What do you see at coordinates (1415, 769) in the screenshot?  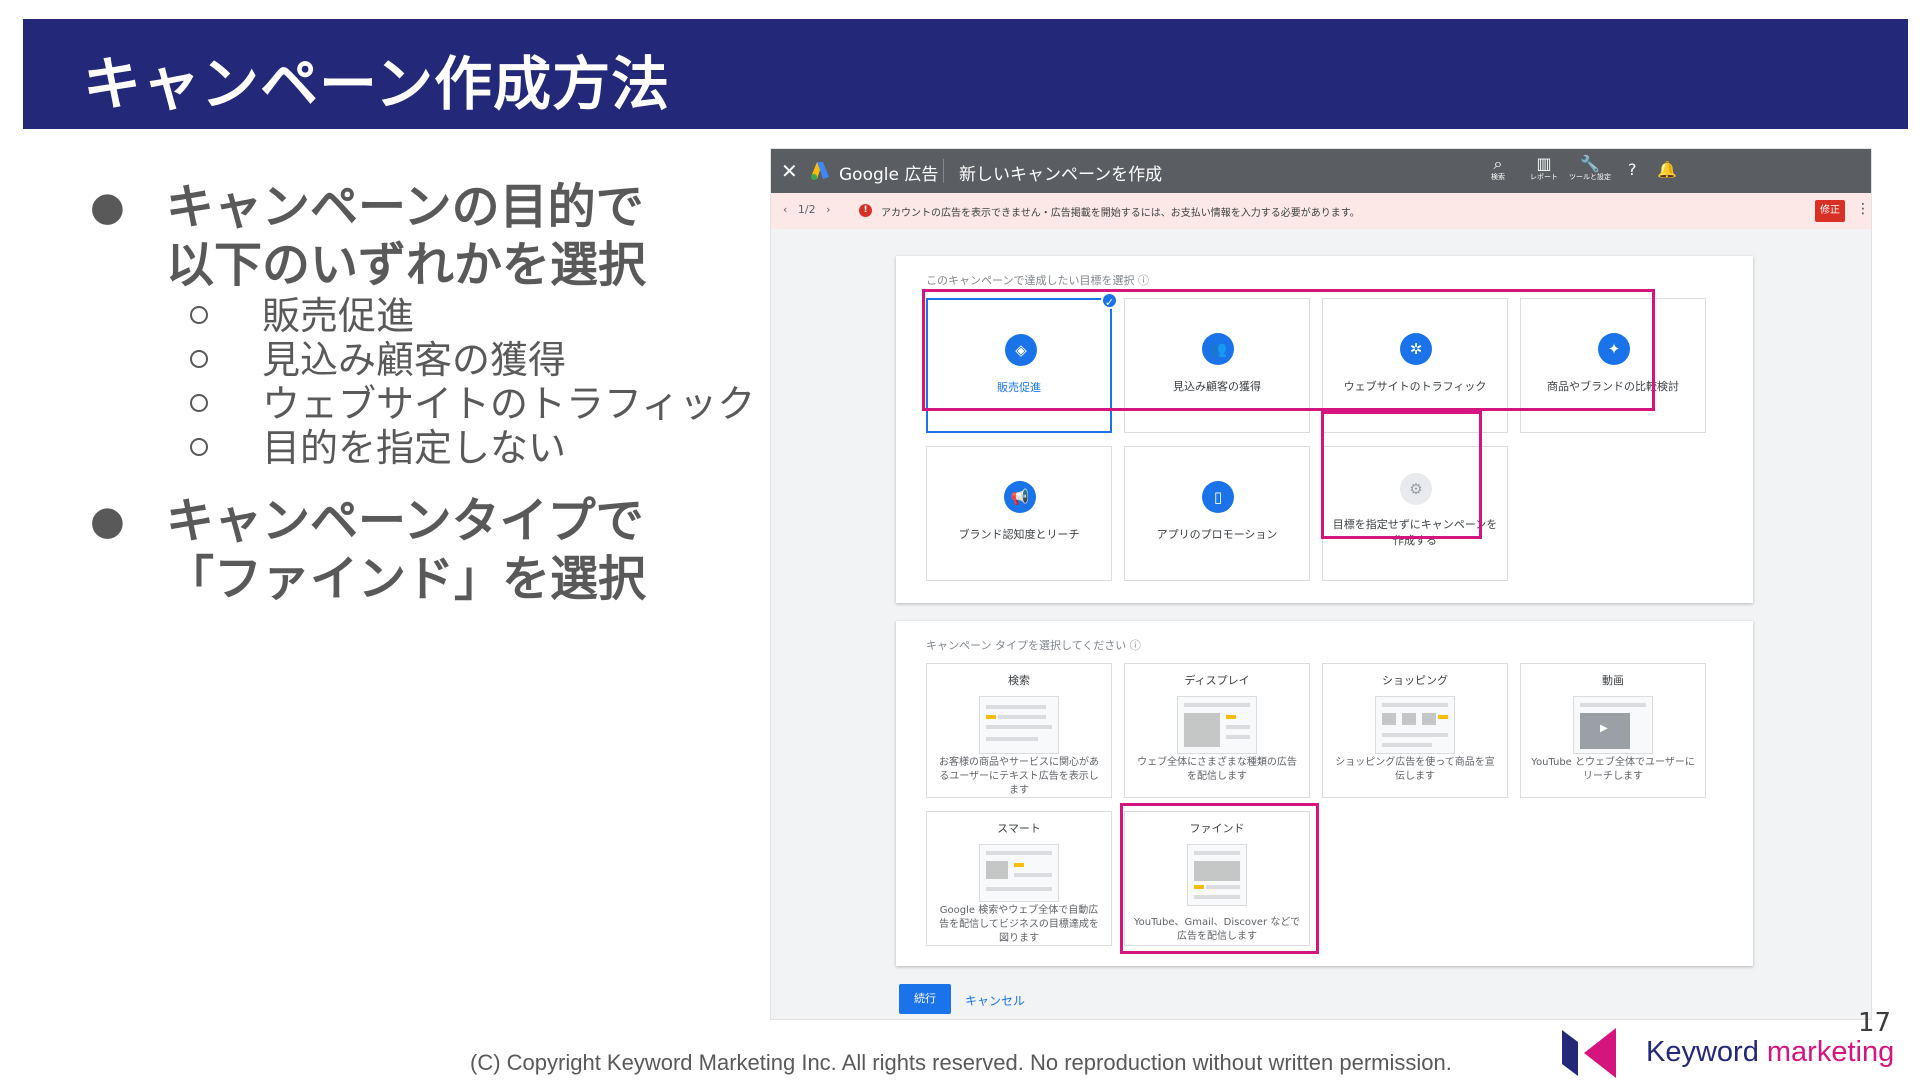 I see `type-desc: ショッピング広告を使って商品を宣伝します` at bounding box center [1415, 769].